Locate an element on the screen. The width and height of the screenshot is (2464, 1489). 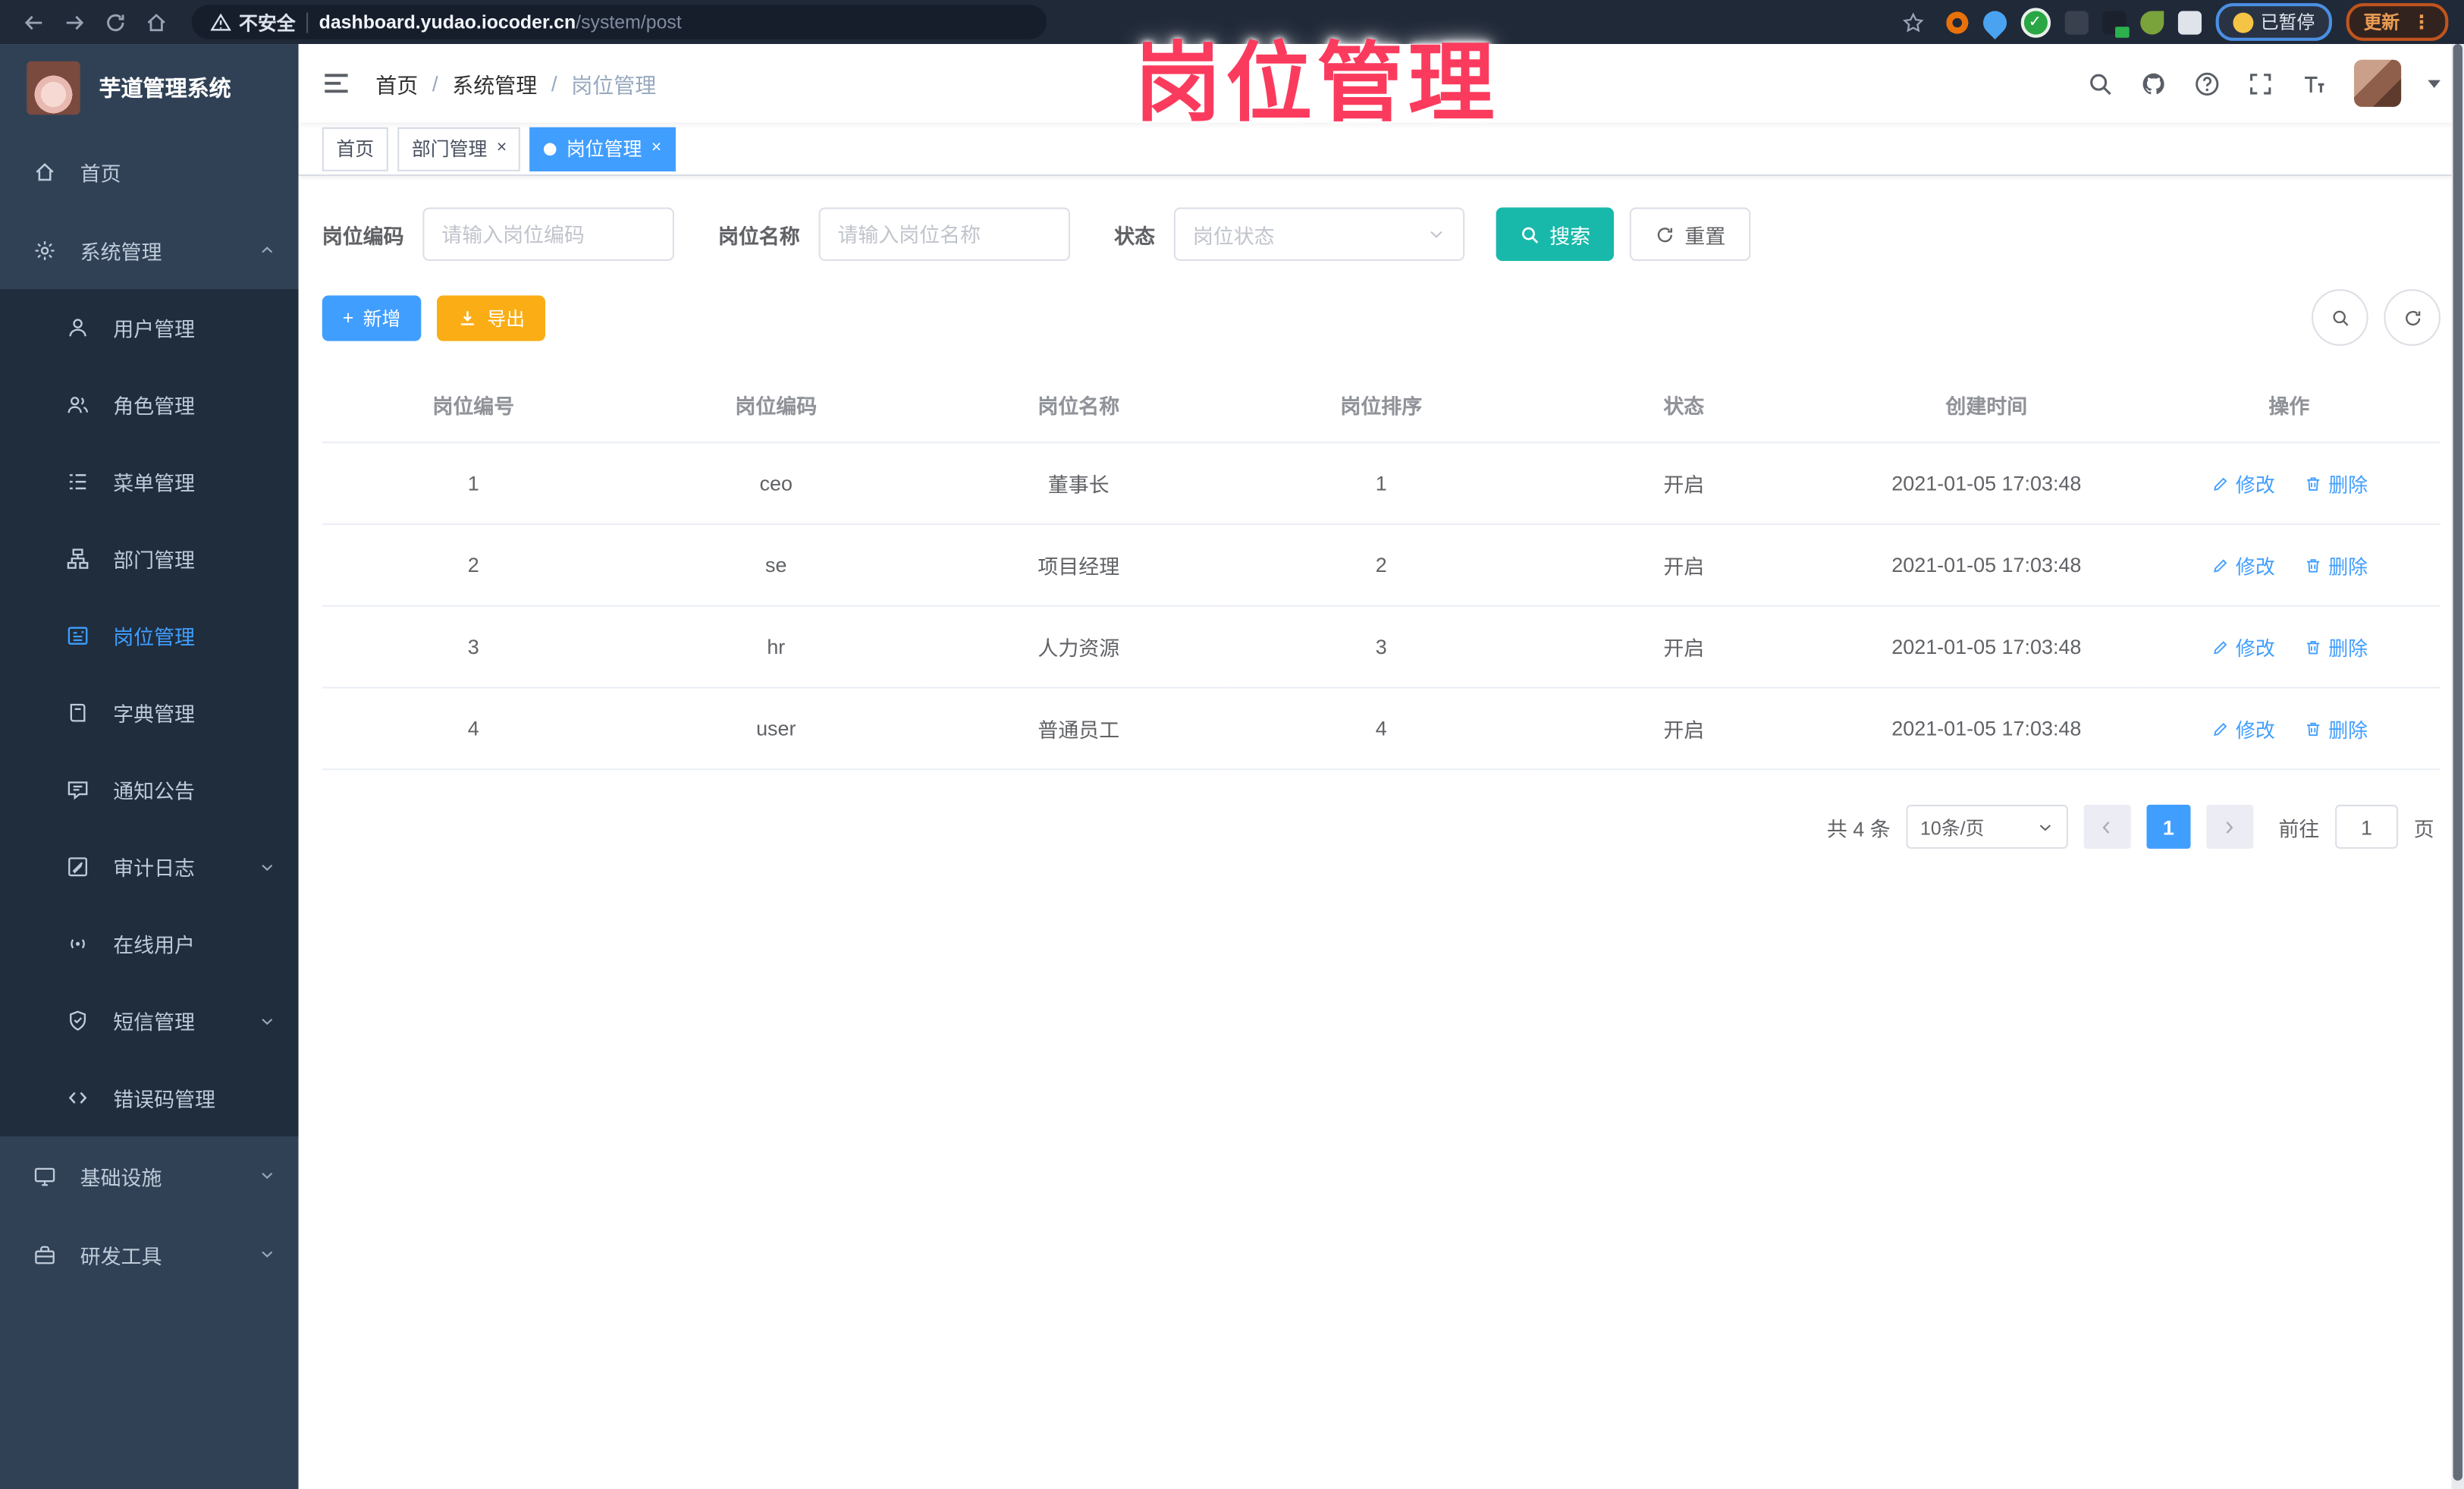
breadcrumb-system: 系统管理 is located at coordinates (494, 83).